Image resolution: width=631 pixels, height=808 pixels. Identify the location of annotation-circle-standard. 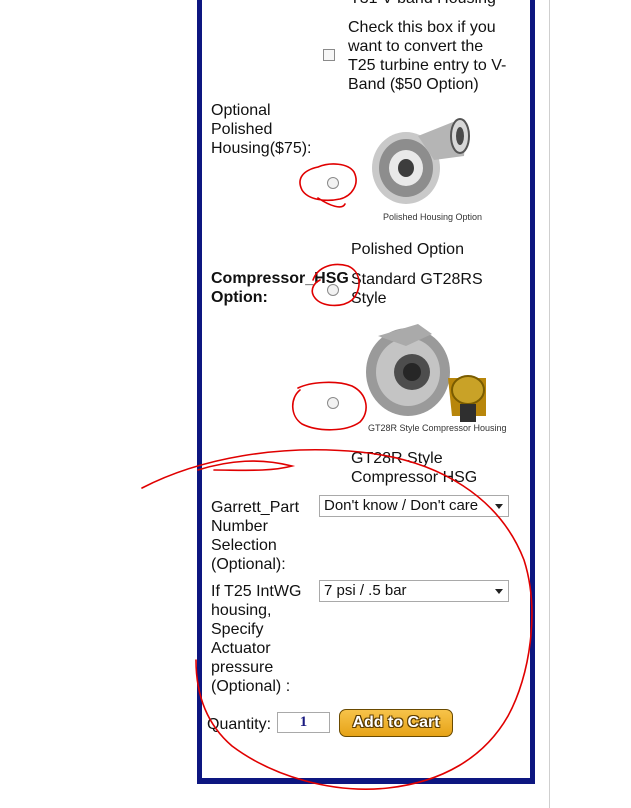
(335, 285).